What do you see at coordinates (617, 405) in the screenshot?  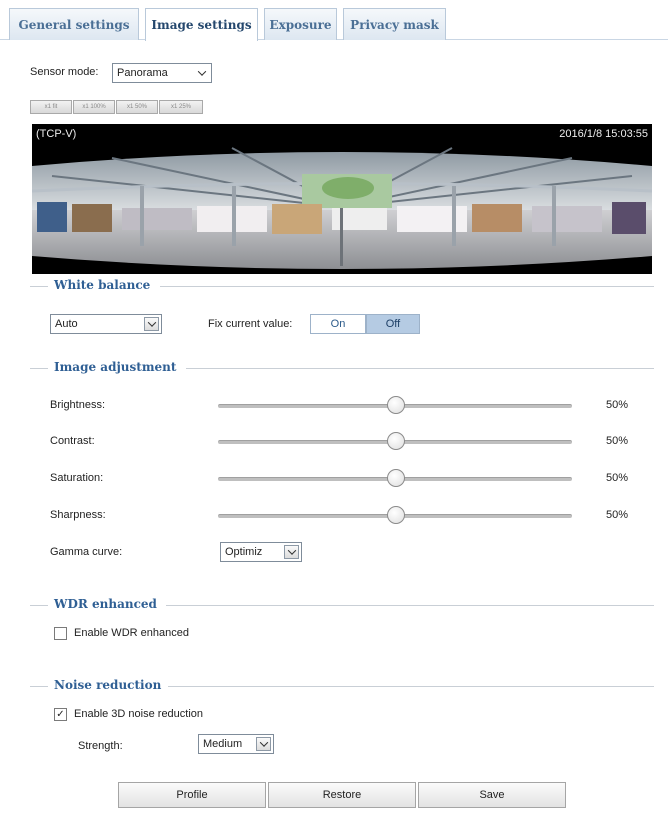 I see `brightness-value: 50%` at bounding box center [617, 405].